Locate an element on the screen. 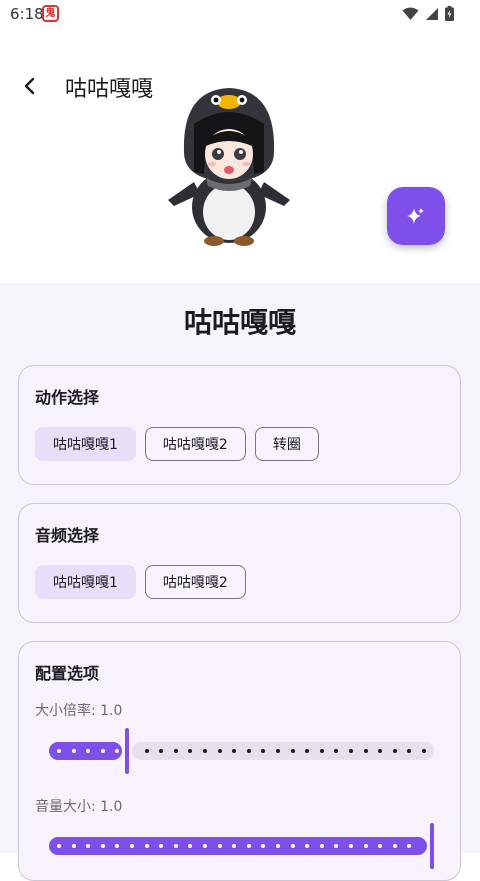 This screenshot has height=881, width=480. action-chip-1: 咕咕嘎嘎1 is located at coordinates (85, 444).